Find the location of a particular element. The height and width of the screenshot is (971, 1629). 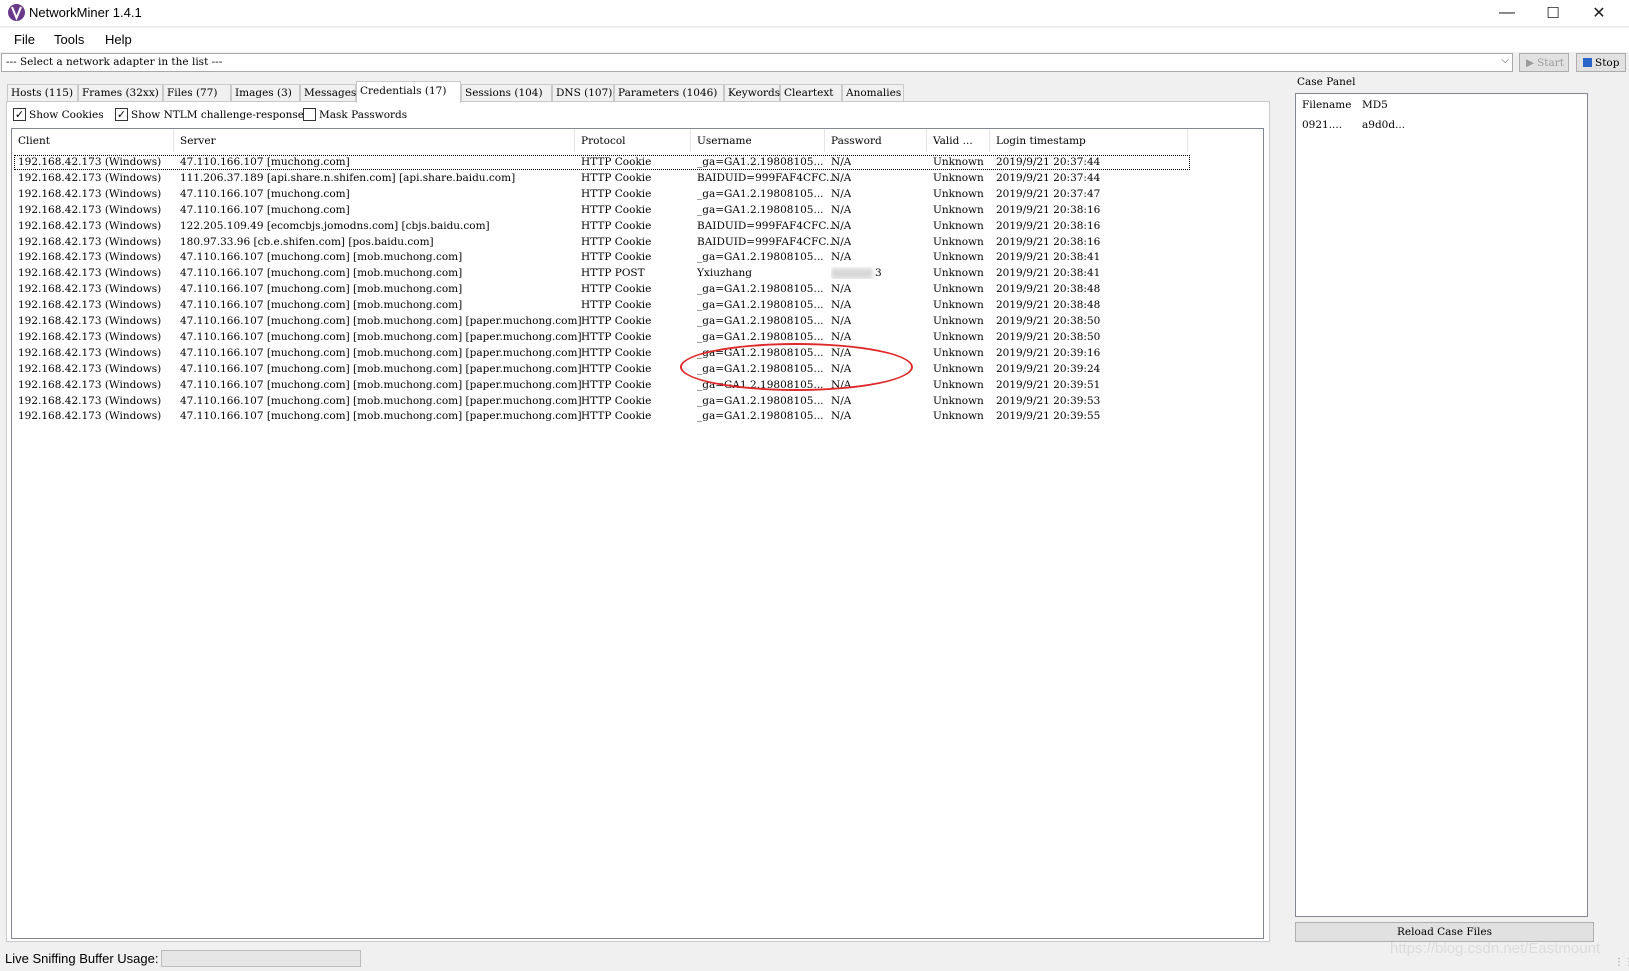

tab-dns: DNS (107) is located at coordinates (583, 93).